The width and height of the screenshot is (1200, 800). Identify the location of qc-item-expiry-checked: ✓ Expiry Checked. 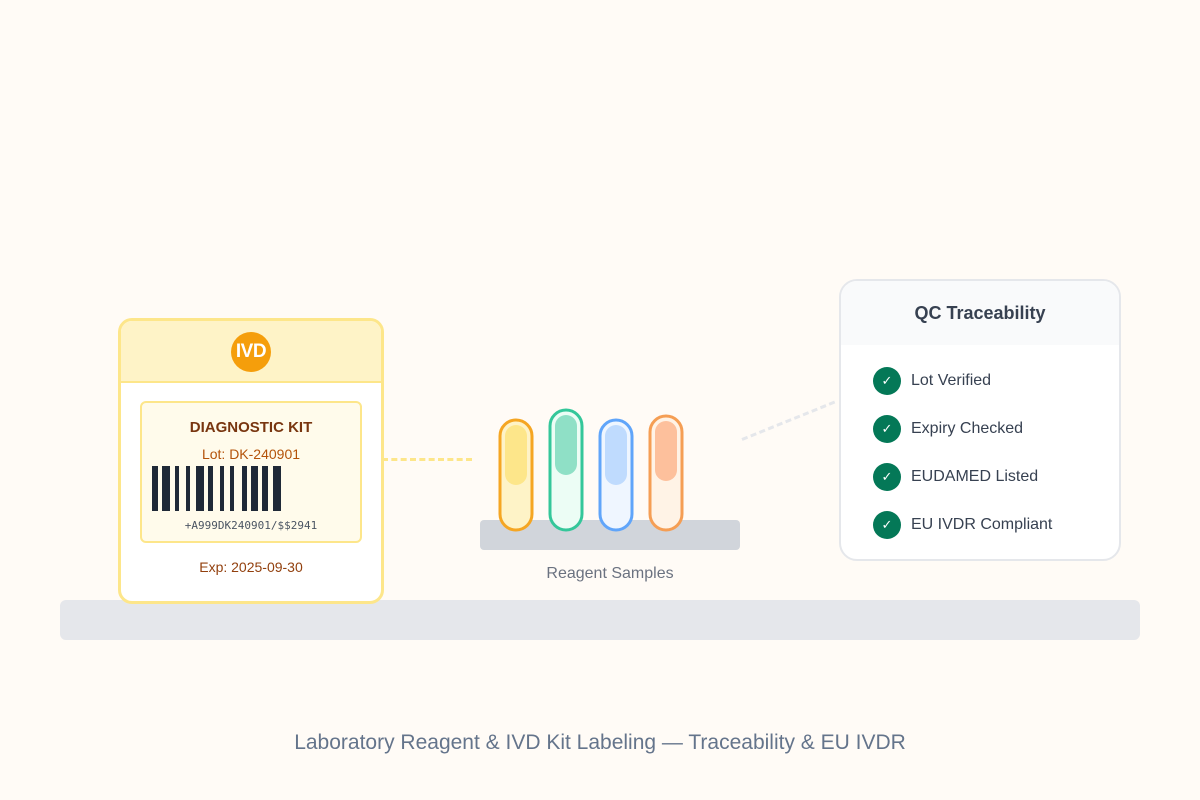
(962, 429).